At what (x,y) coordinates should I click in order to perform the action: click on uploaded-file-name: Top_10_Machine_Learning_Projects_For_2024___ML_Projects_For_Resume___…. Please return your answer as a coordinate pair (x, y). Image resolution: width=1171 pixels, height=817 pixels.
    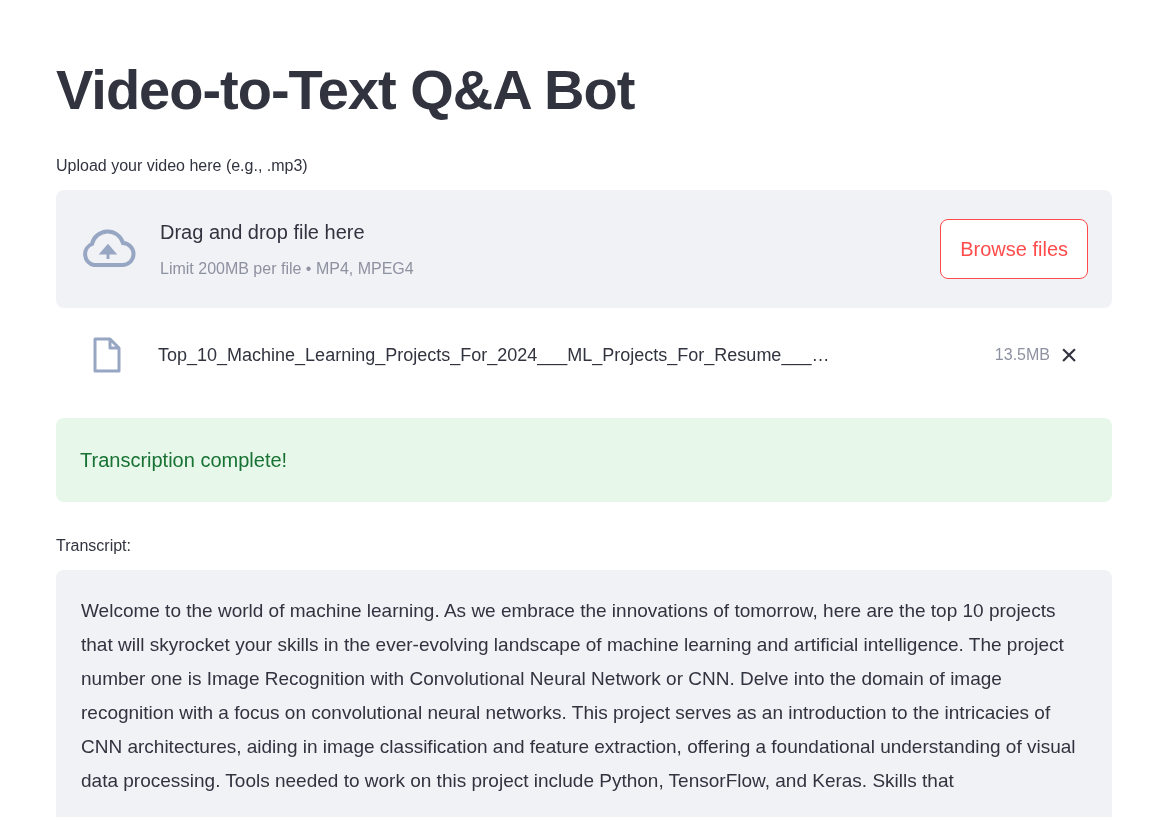
    Looking at the image, I should click on (494, 355).